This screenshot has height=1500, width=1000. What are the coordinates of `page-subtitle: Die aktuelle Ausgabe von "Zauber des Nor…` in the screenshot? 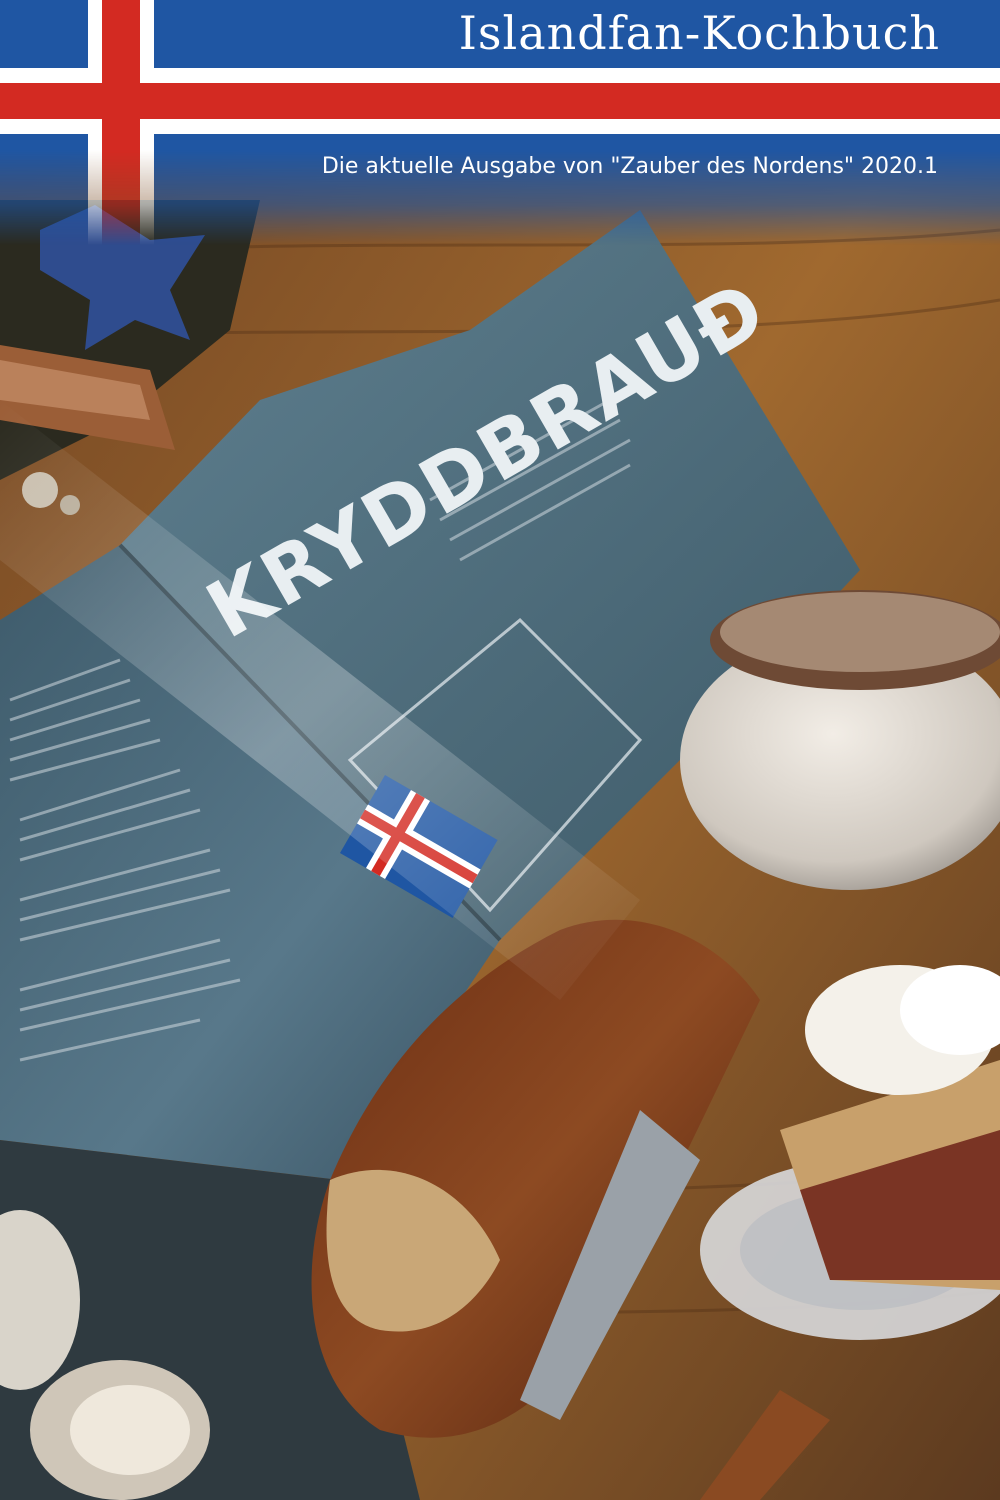 It's located at (629, 166).